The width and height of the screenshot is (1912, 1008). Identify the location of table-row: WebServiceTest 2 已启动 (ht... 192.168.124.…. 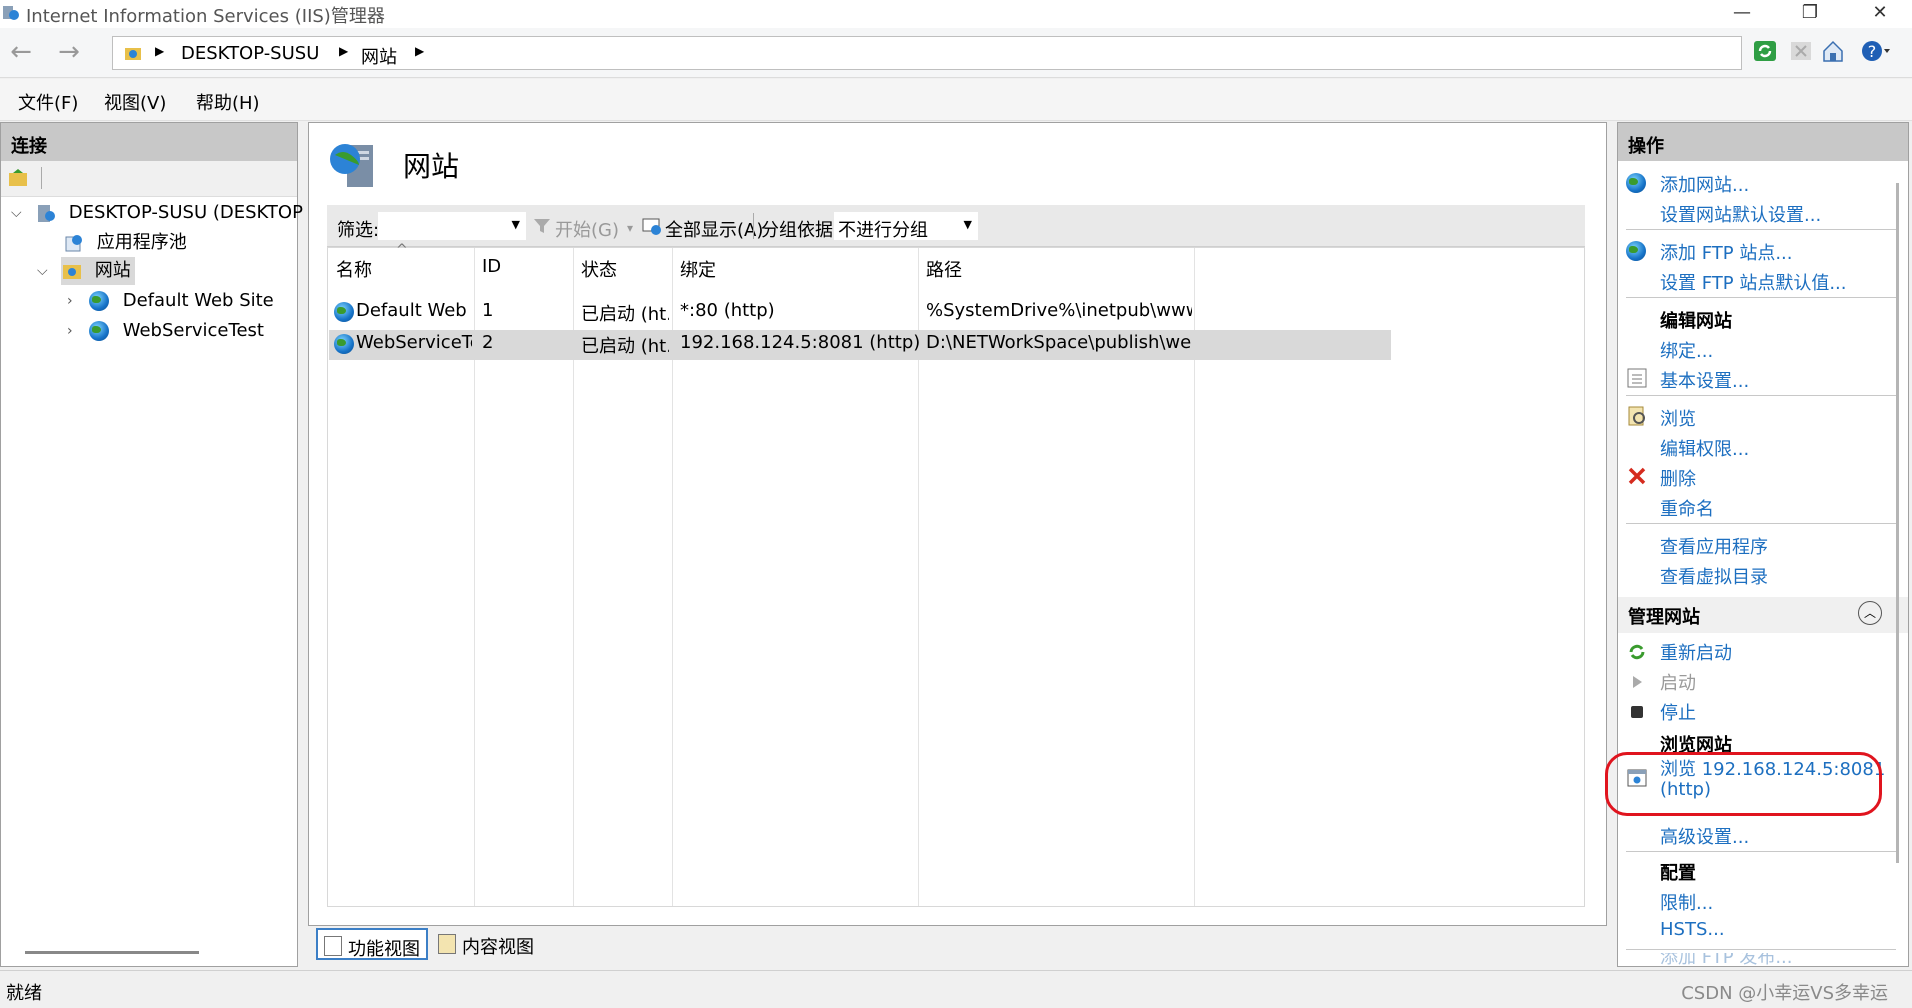
(860, 345).